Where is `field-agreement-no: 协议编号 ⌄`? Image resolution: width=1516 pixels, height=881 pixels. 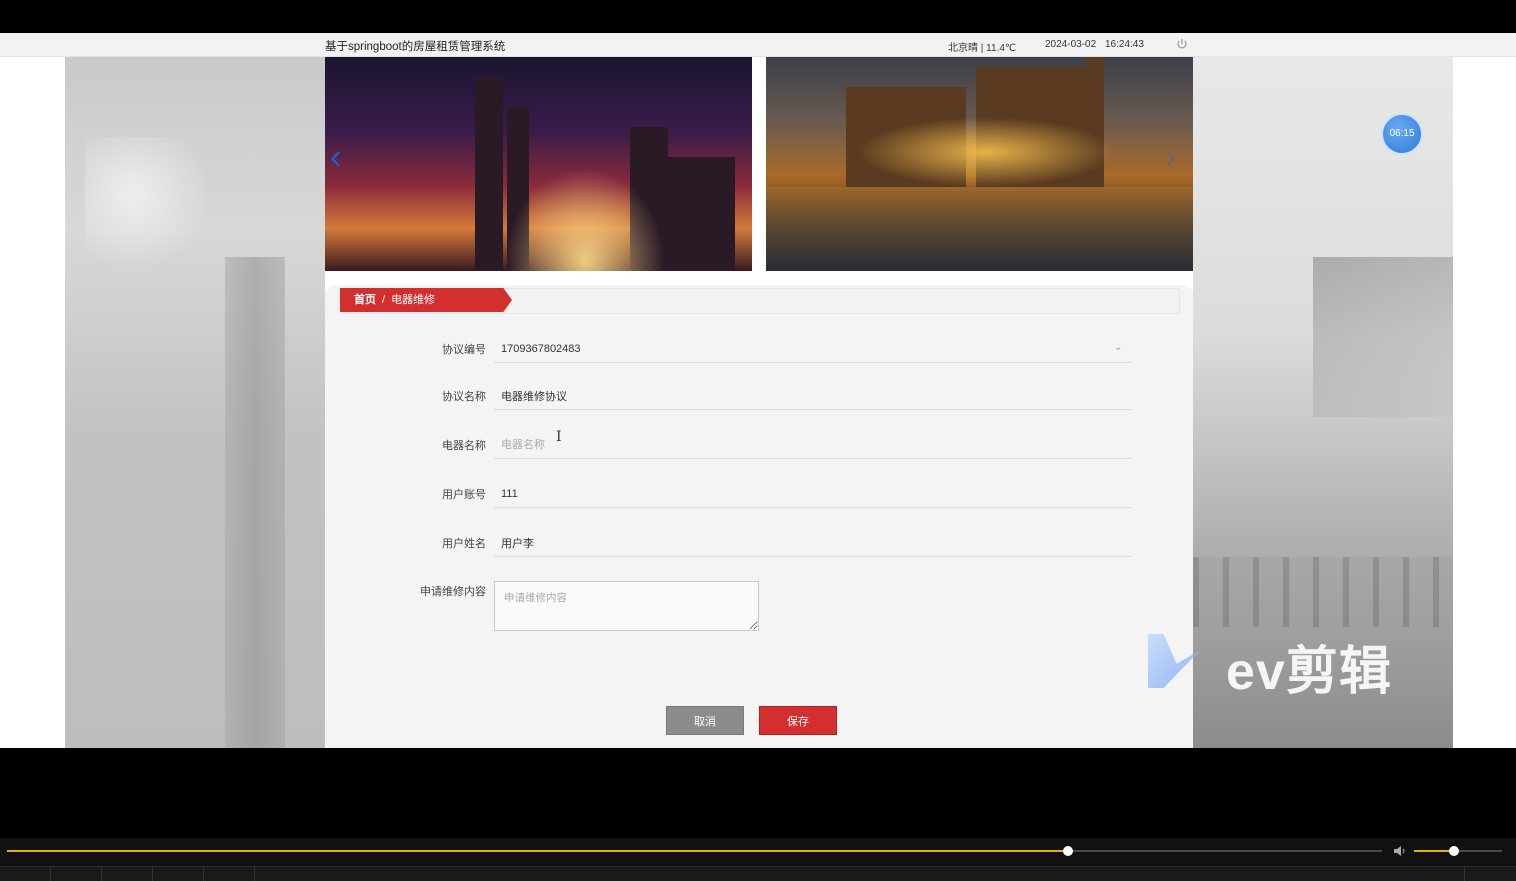 field-agreement-no: 协议编号 ⌄ is located at coordinates (759, 350).